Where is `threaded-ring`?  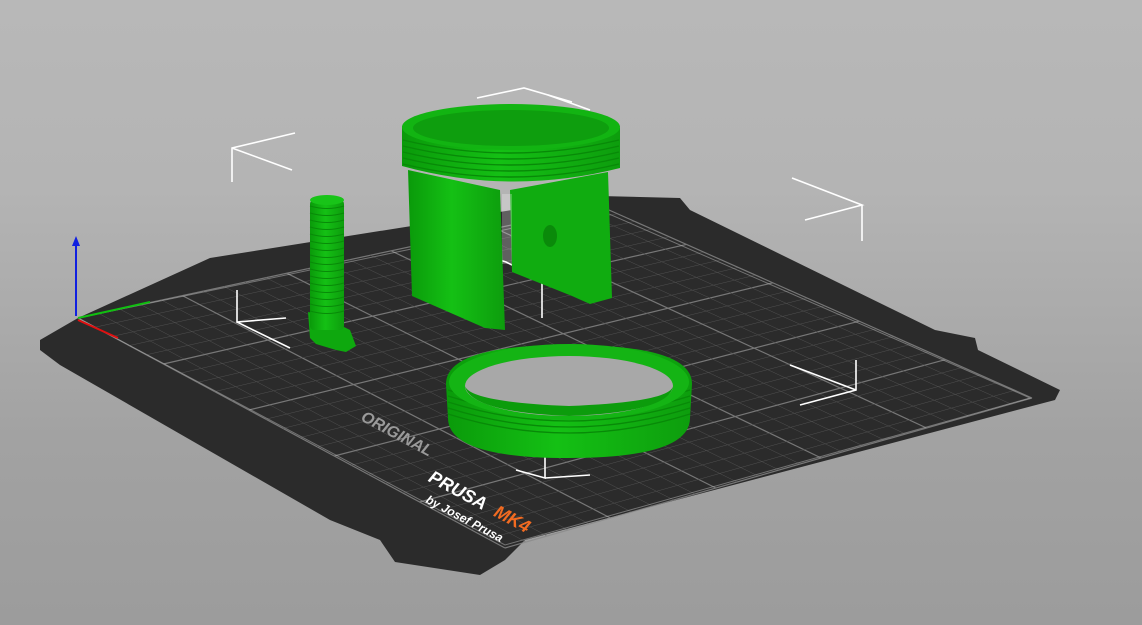 threaded-ring is located at coordinates (569, 401).